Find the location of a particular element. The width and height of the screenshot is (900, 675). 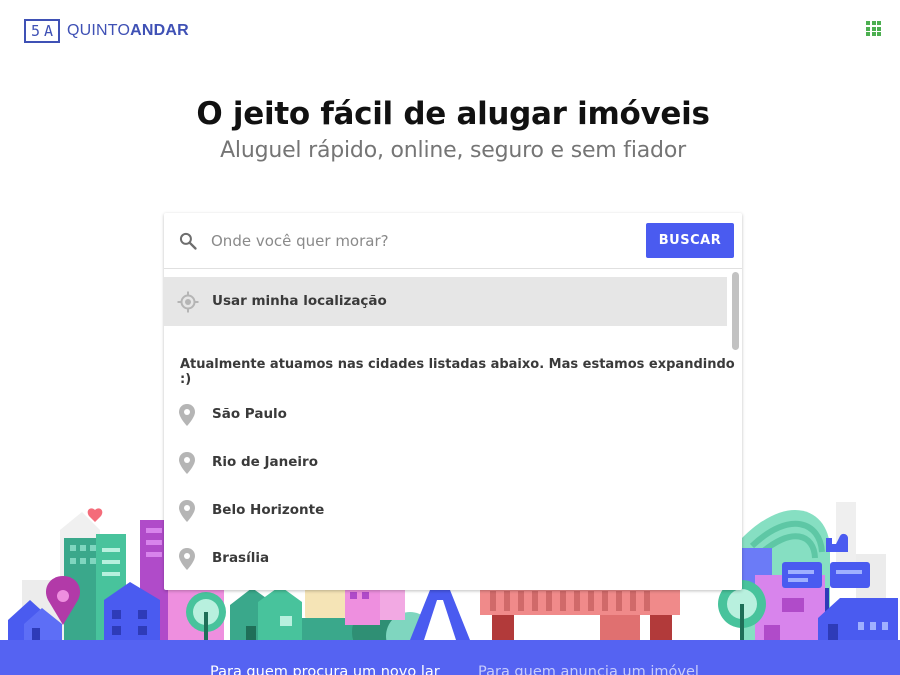

dropdown-scrollbar is located at coordinates (736, 430).